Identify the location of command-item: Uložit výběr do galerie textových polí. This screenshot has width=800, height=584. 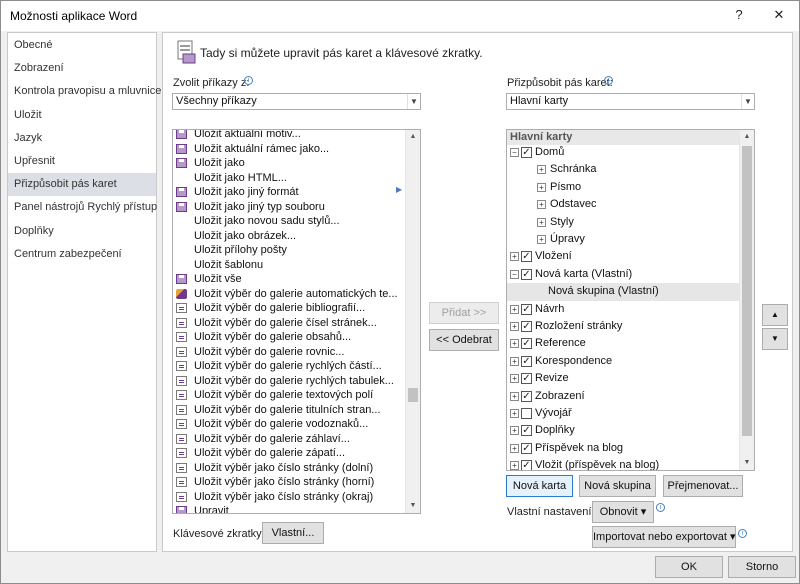
(289, 395).